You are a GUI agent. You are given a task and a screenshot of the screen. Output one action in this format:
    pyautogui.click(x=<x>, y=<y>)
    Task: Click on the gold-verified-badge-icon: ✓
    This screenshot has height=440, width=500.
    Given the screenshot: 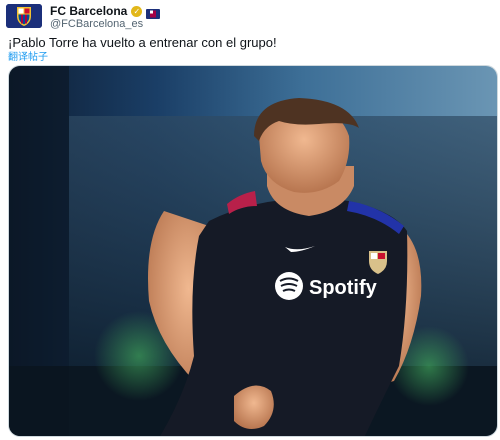 What is the action you would take?
    pyautogui.click(x=137, y=11)
    